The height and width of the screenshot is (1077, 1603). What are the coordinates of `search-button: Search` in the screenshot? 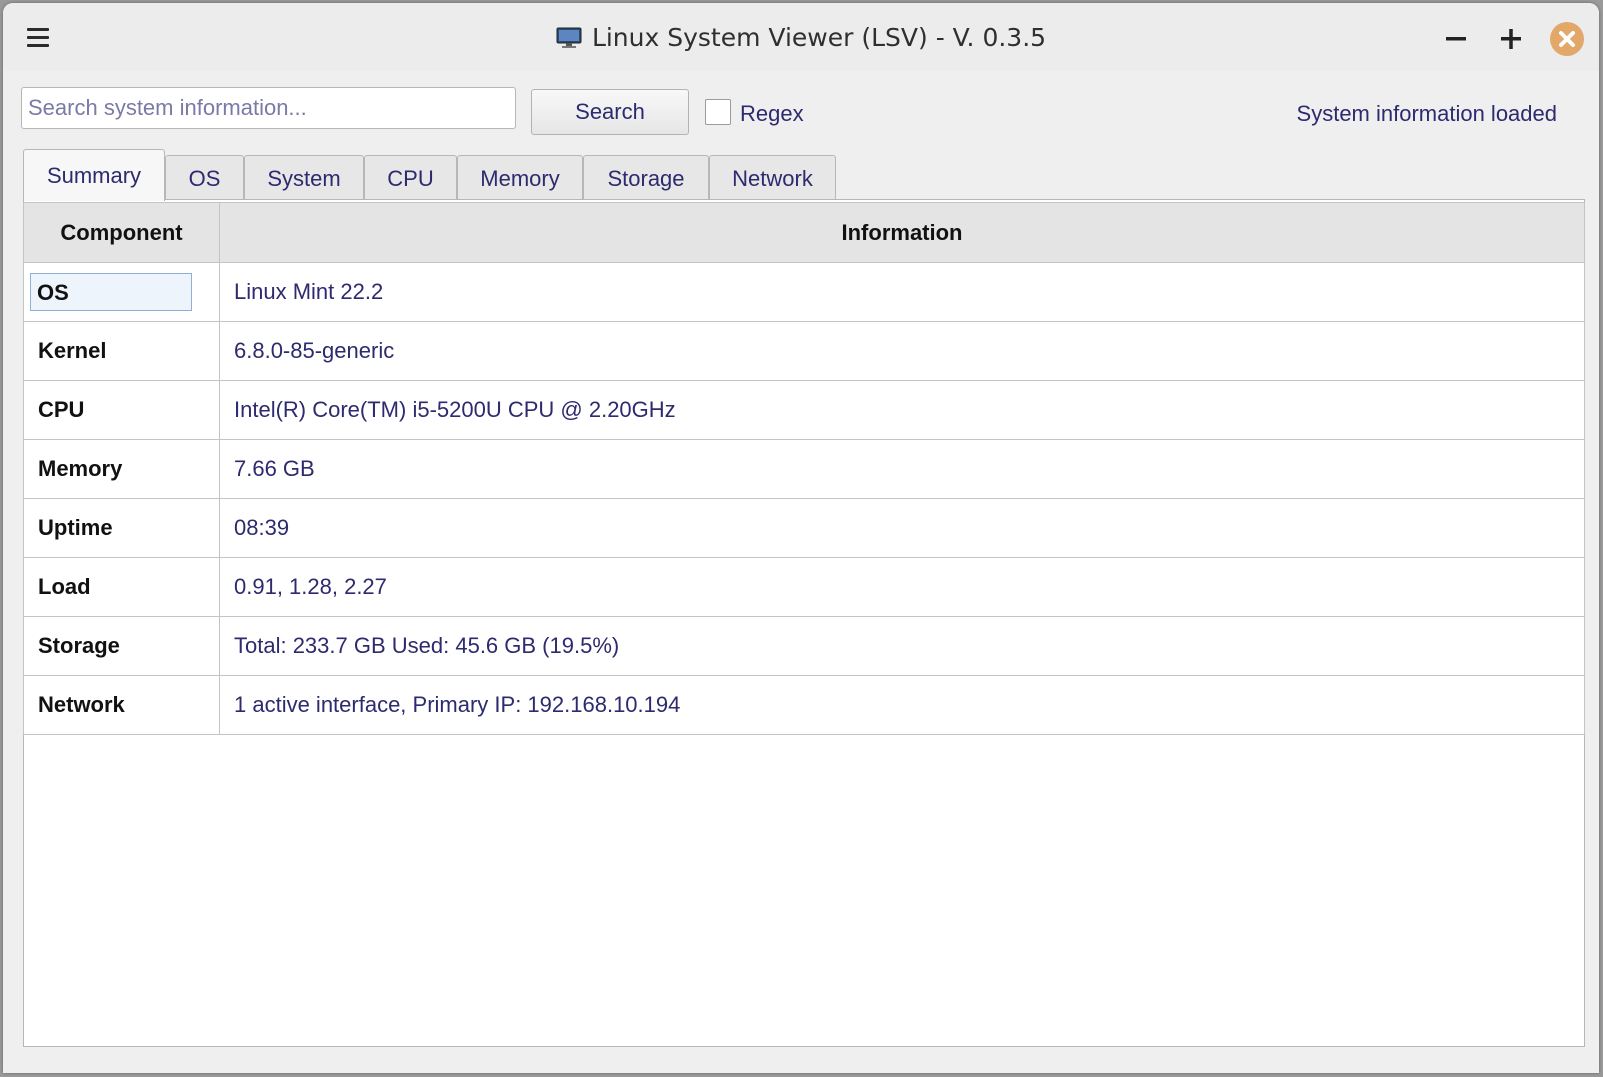 It's located at (610, 112).